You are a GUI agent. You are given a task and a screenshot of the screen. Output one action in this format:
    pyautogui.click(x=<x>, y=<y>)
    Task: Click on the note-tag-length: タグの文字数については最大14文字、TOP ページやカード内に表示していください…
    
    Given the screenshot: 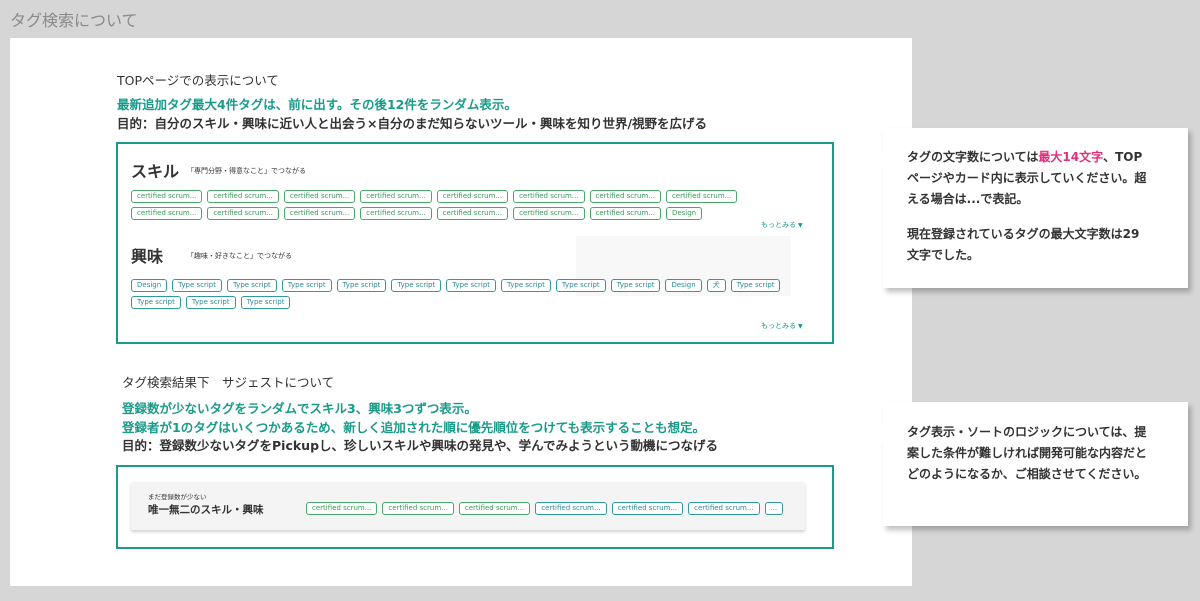 What is the action you would take?
    pyautogui.click(x=1030, y=208)
    